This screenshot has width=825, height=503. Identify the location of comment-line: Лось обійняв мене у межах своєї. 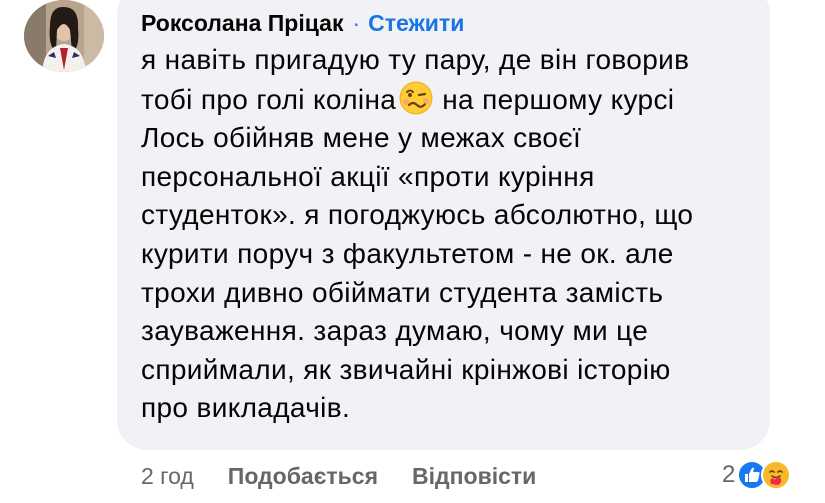
(361, 138).